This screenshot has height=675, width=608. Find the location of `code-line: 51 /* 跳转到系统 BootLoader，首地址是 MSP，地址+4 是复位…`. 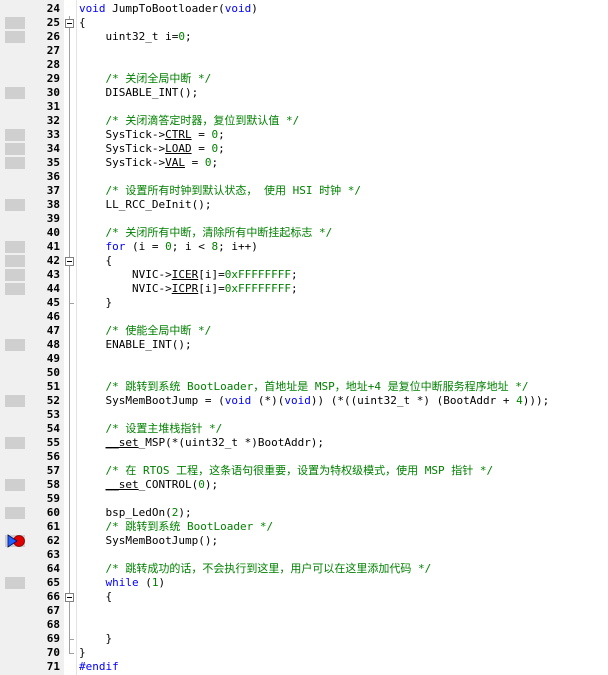

code-line: 51 /* 跳转到系统 BootLoader，首地址是 MSP，地址+4 是复位… is located at coordinates (304, 387).